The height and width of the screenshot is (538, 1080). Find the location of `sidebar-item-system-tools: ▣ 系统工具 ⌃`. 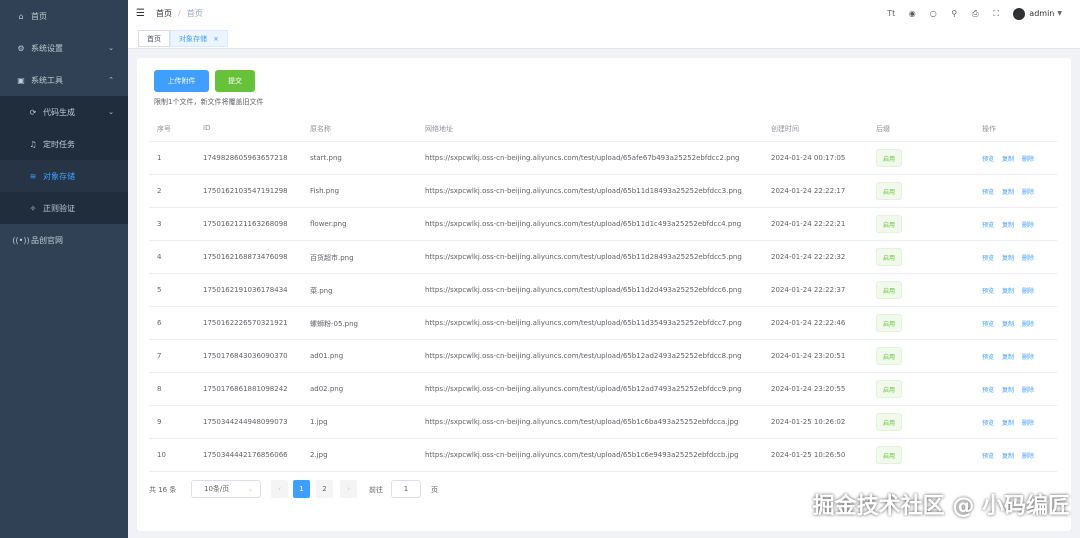

sidebar-item-system-tools: ▣ 系统工具 ⌃ is located at coordinates (64, 80).